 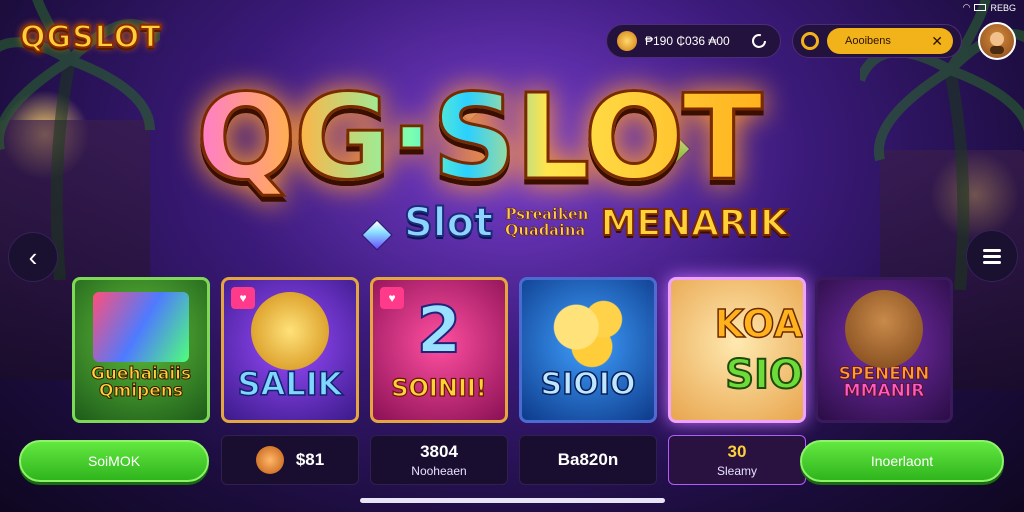 What do you see at coordinates (902, 461) in the screenshot?
I see `right-action-button: Inoerlaont` at bounding box center [902, 461].